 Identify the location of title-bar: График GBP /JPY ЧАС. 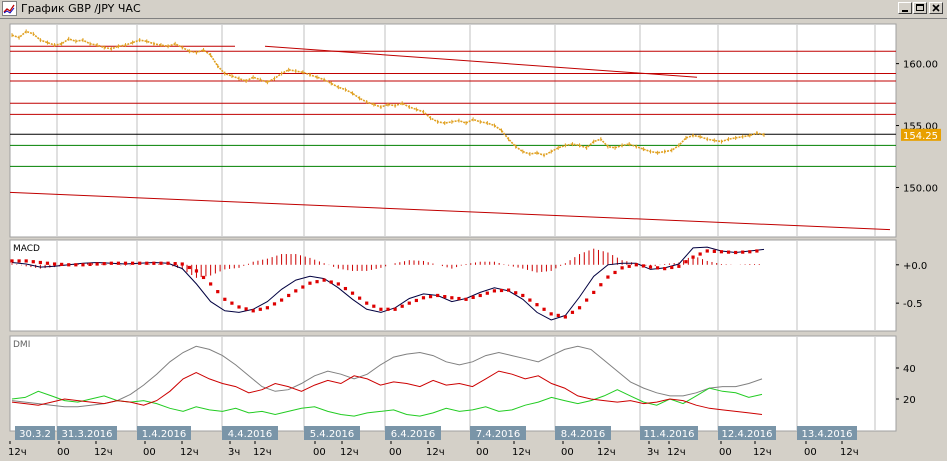
(473, 9).